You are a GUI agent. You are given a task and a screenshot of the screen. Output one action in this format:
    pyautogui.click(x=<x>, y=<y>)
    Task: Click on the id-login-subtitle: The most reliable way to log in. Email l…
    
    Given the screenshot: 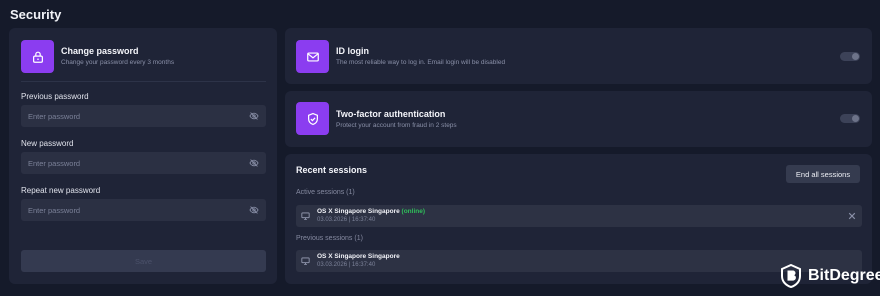 What is the action you would take?
    pyautogui.click(x=421, y=62)
    